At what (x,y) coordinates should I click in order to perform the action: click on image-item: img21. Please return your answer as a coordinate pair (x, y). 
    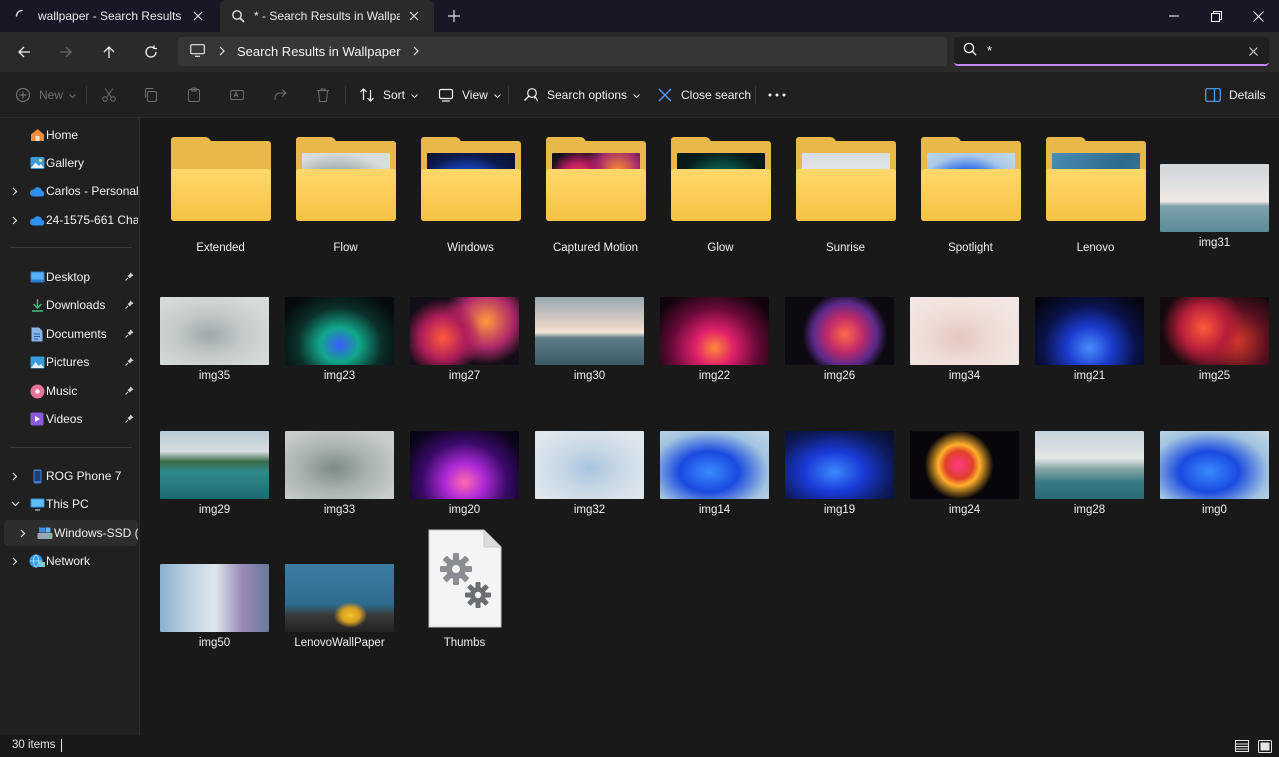
    Looking at the image, I should click on (1080, 316).